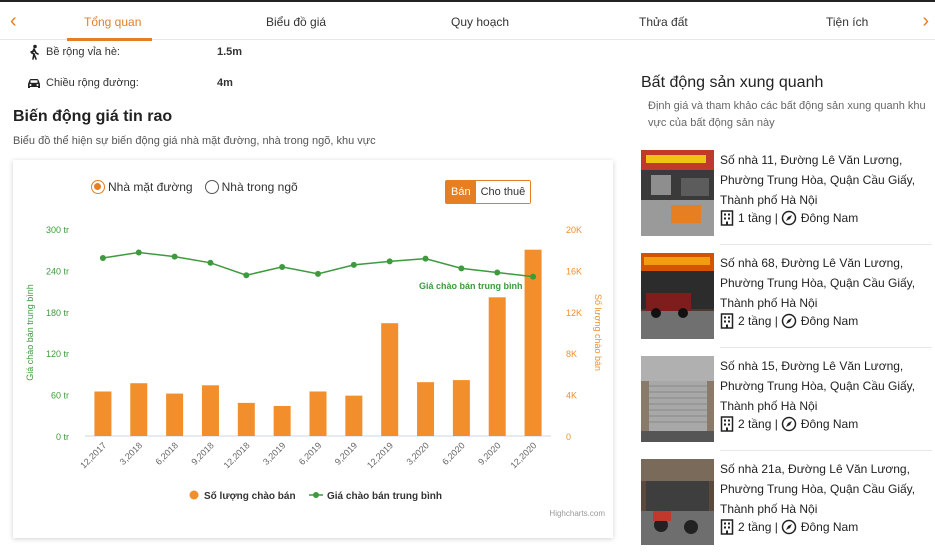 The width and height of the screenshot is (935, 554). I want to click on chevron-right-icon: ›, so click(925, 21).